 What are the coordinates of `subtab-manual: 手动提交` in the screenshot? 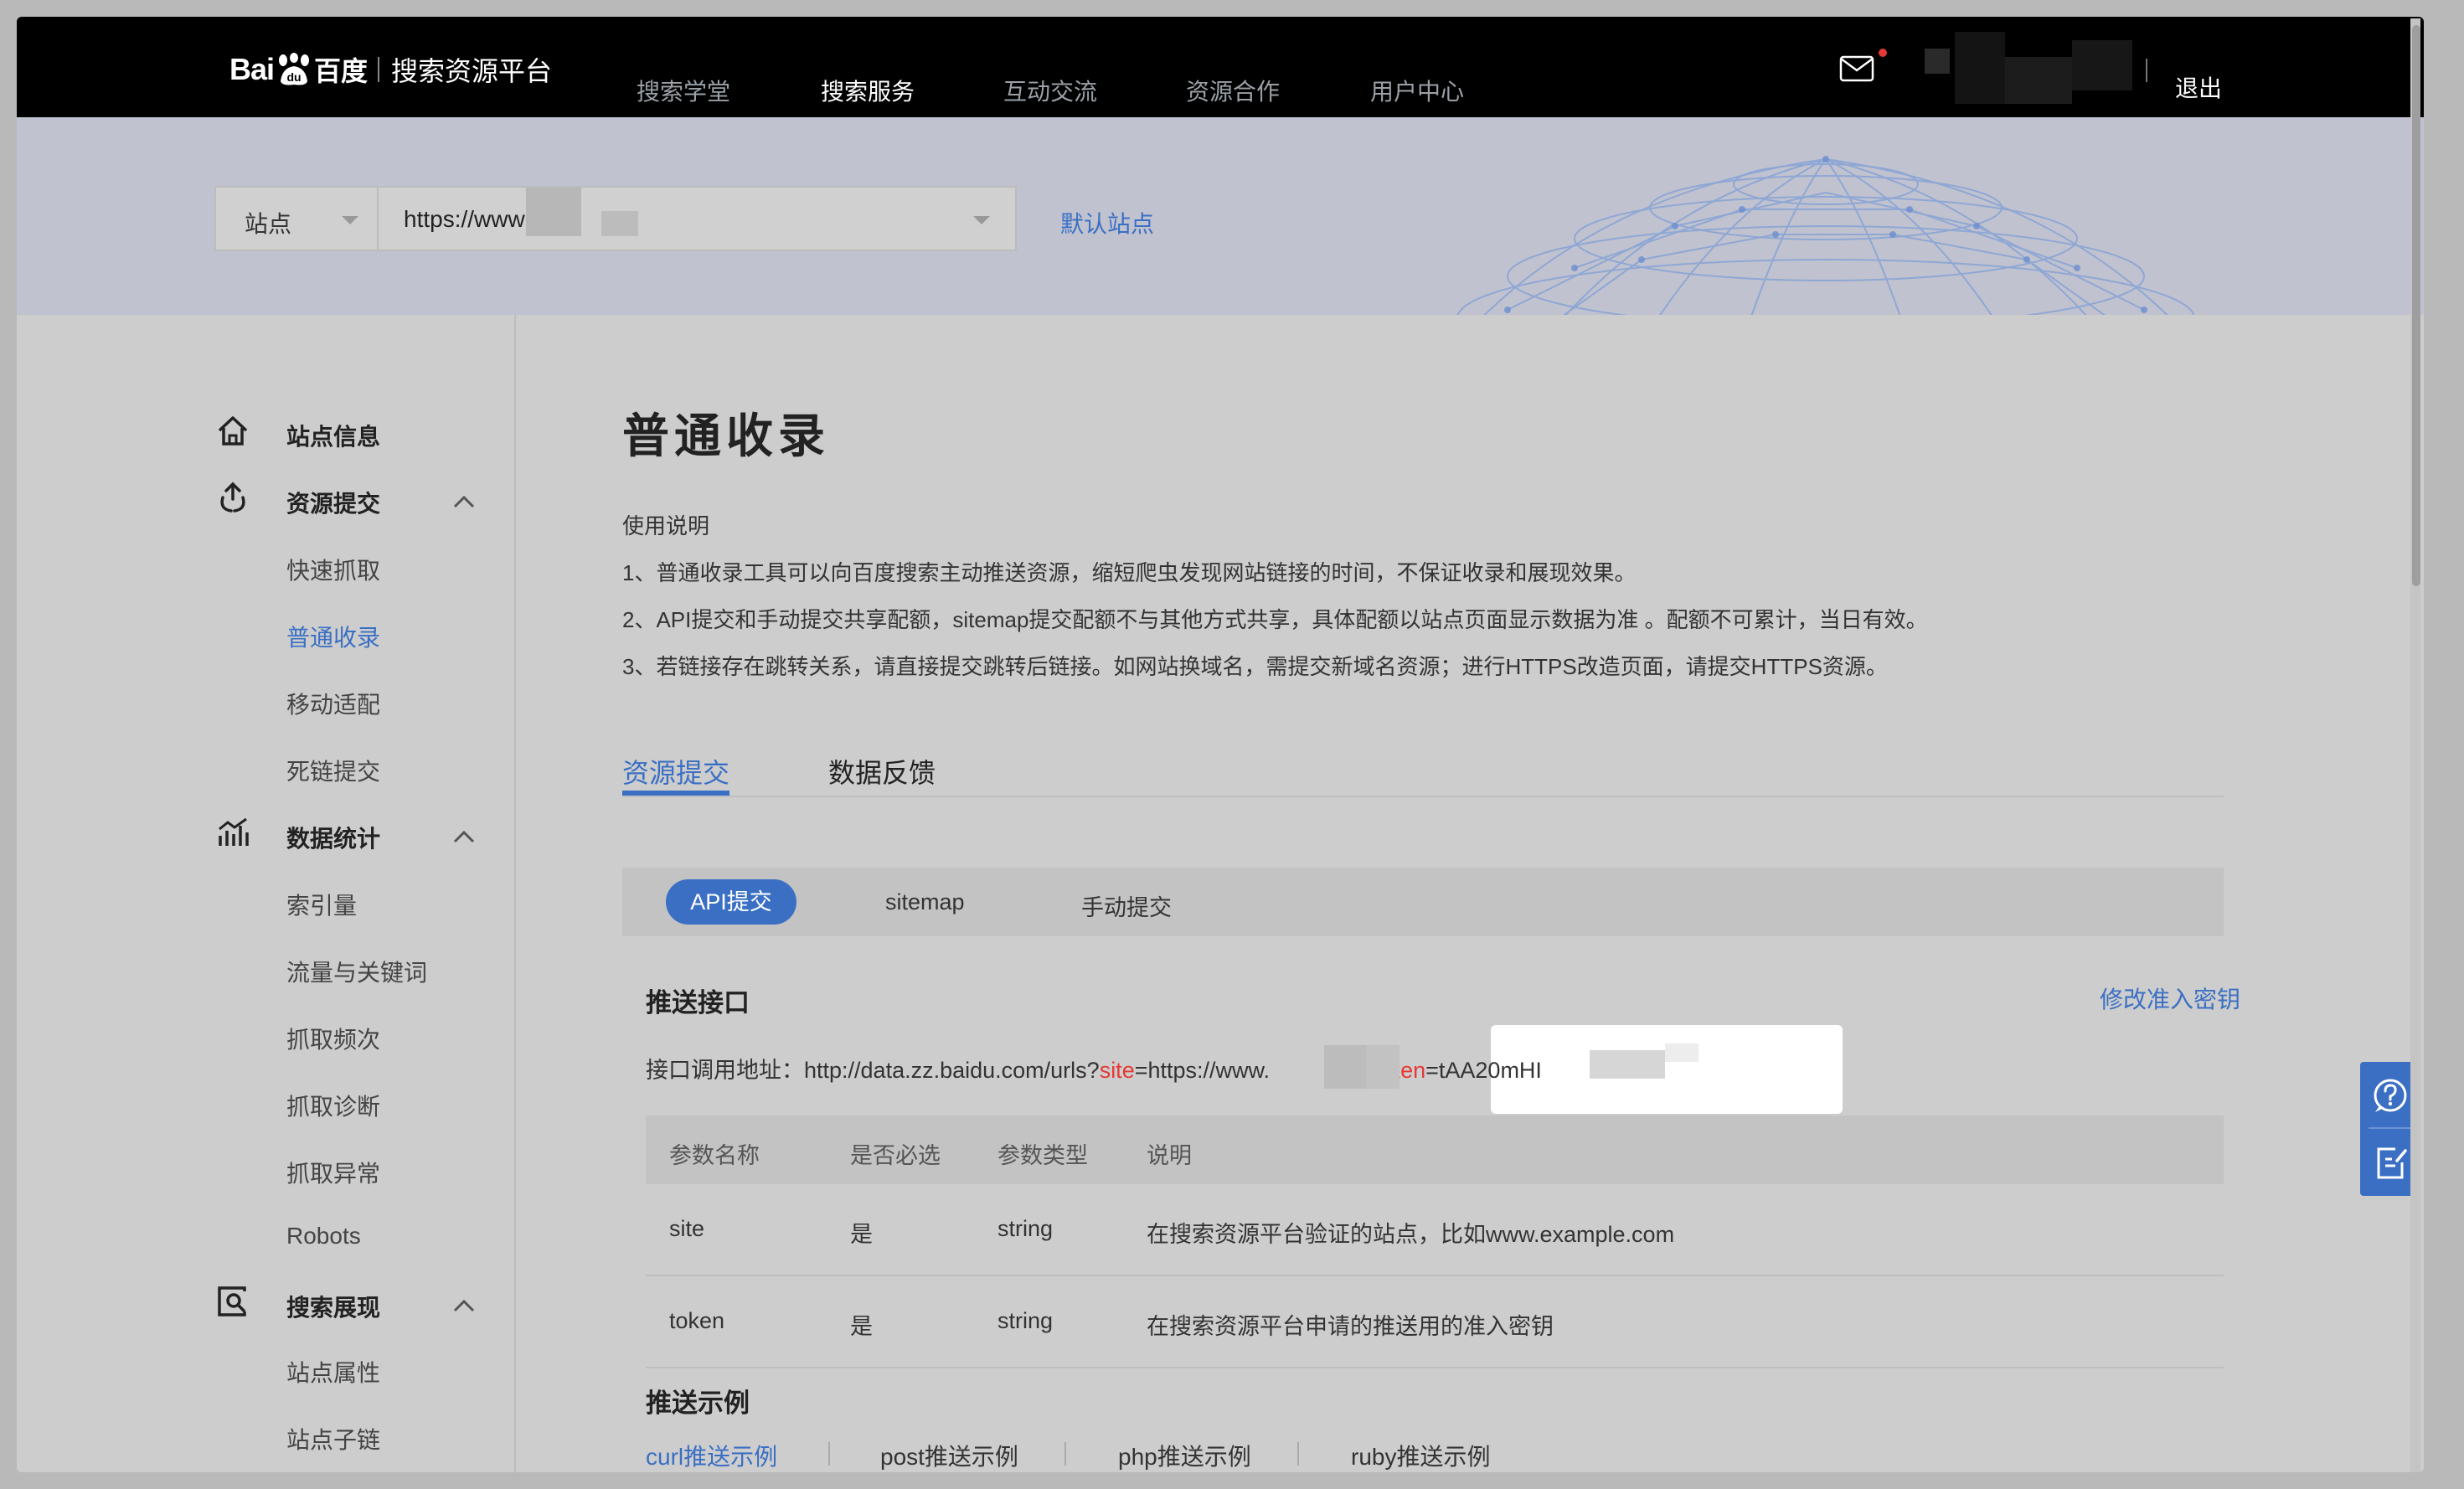 It's located at (1126, 905).